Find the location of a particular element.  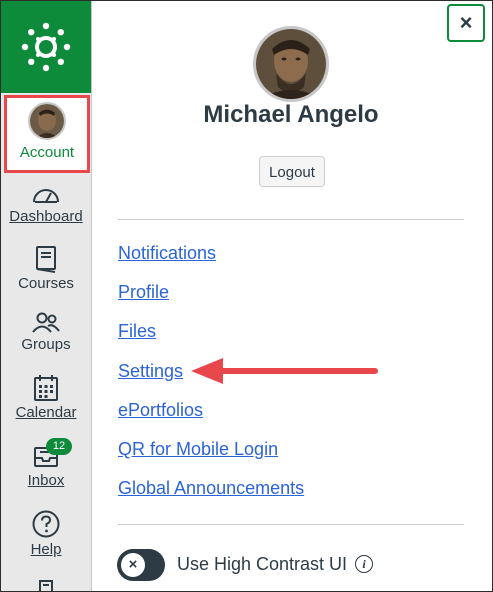

high-contrast-toggle: × is located at coordinates (141, 565).